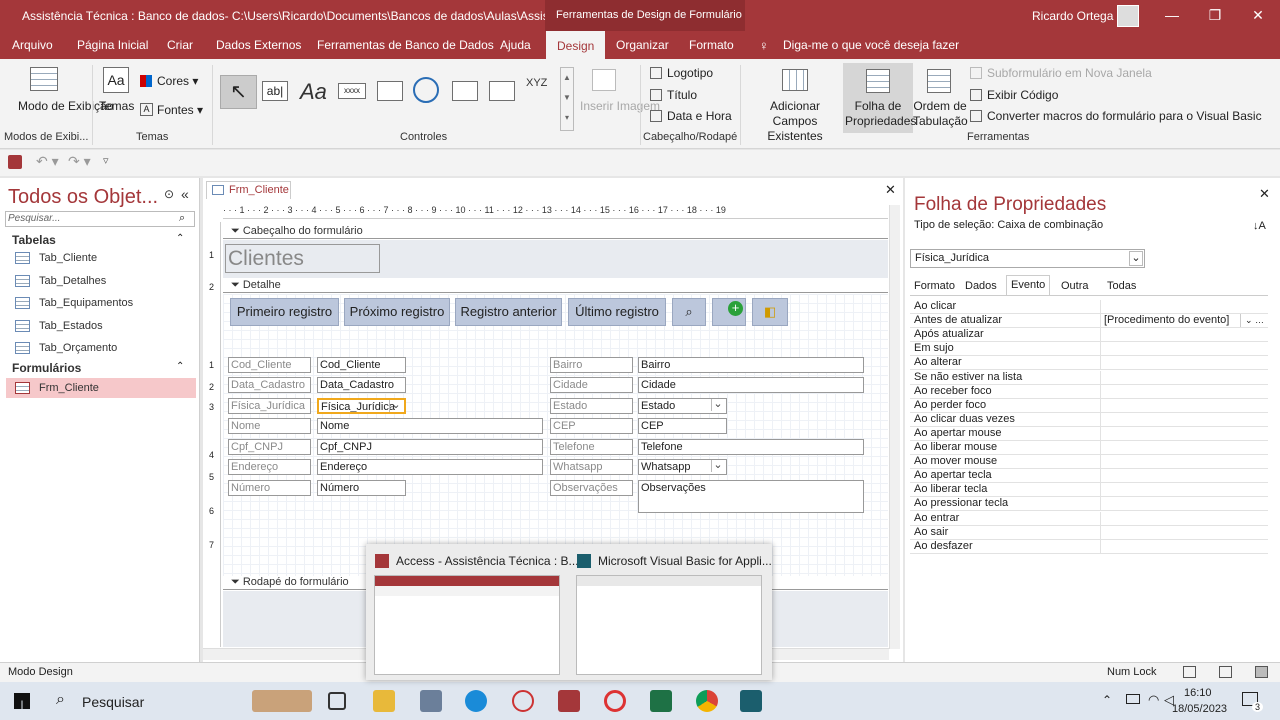 This screenshot has width=1280, height=720. I want to click on controls-scroll: ▲ ▼ ▾, so click(567, 99).